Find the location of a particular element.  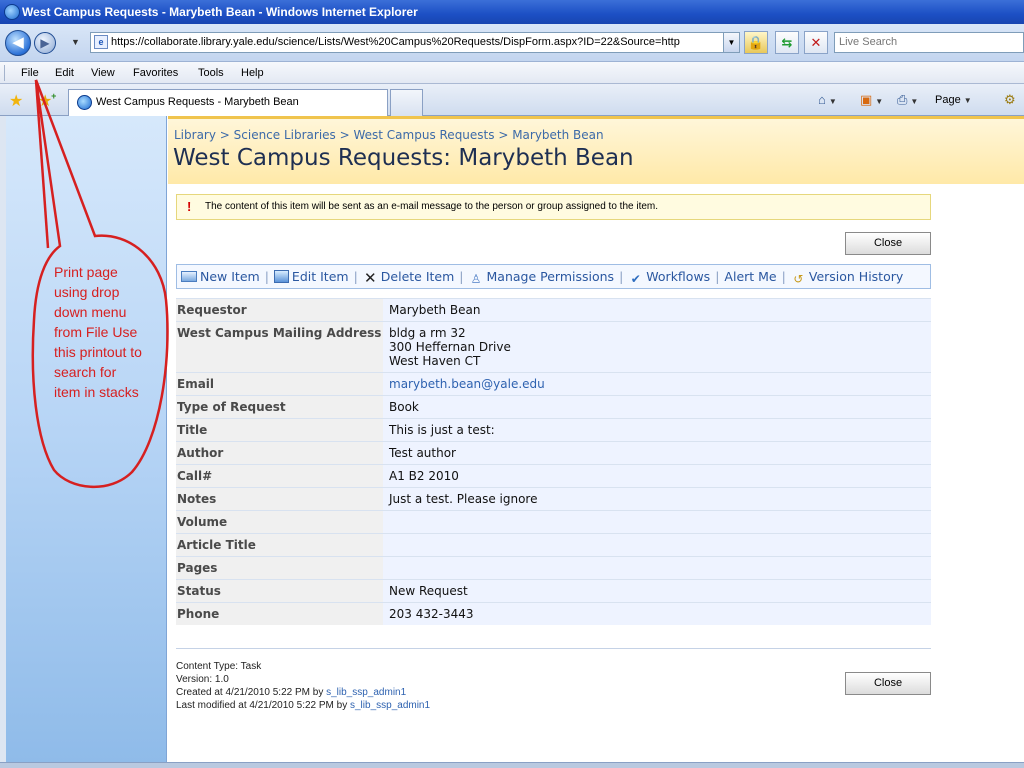

new-item-button: New Item is located at coordinates (220, 276).